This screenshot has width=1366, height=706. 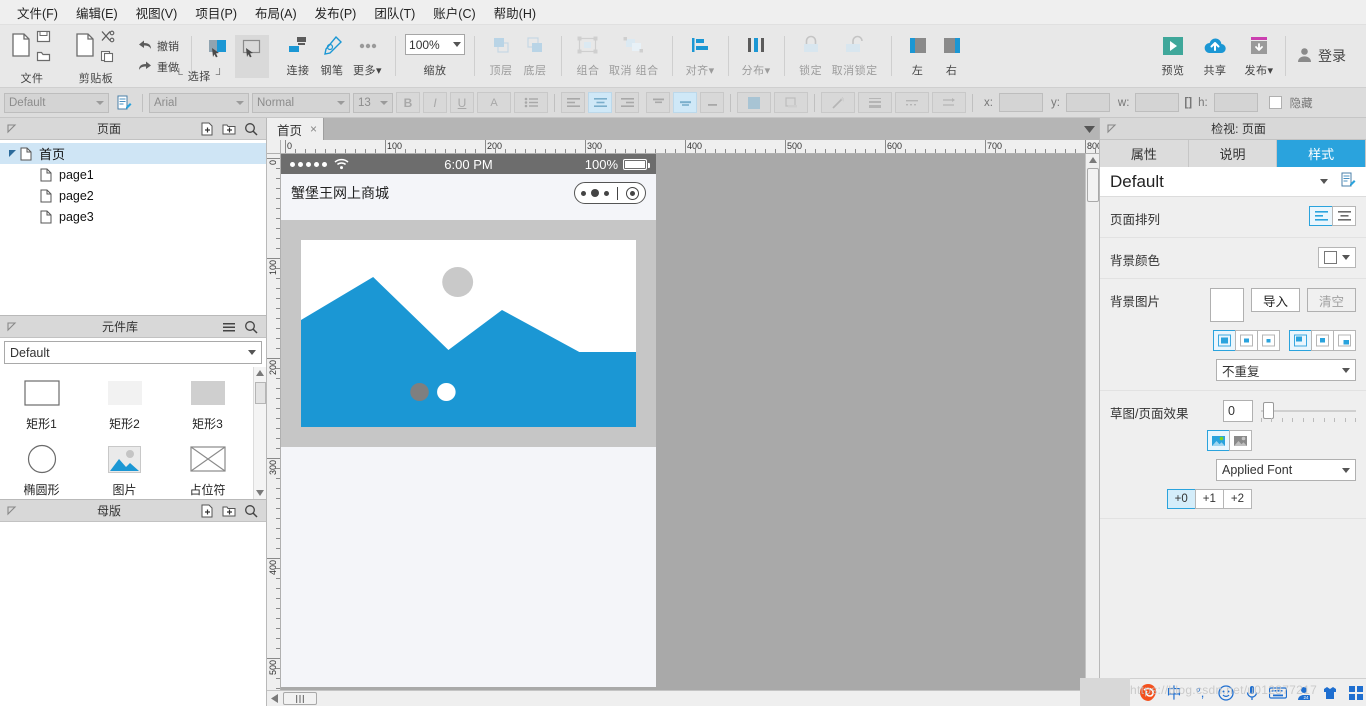 I want to click on horizontal-ruler: 0100200300400500600700800, so click(x=690, y=147).